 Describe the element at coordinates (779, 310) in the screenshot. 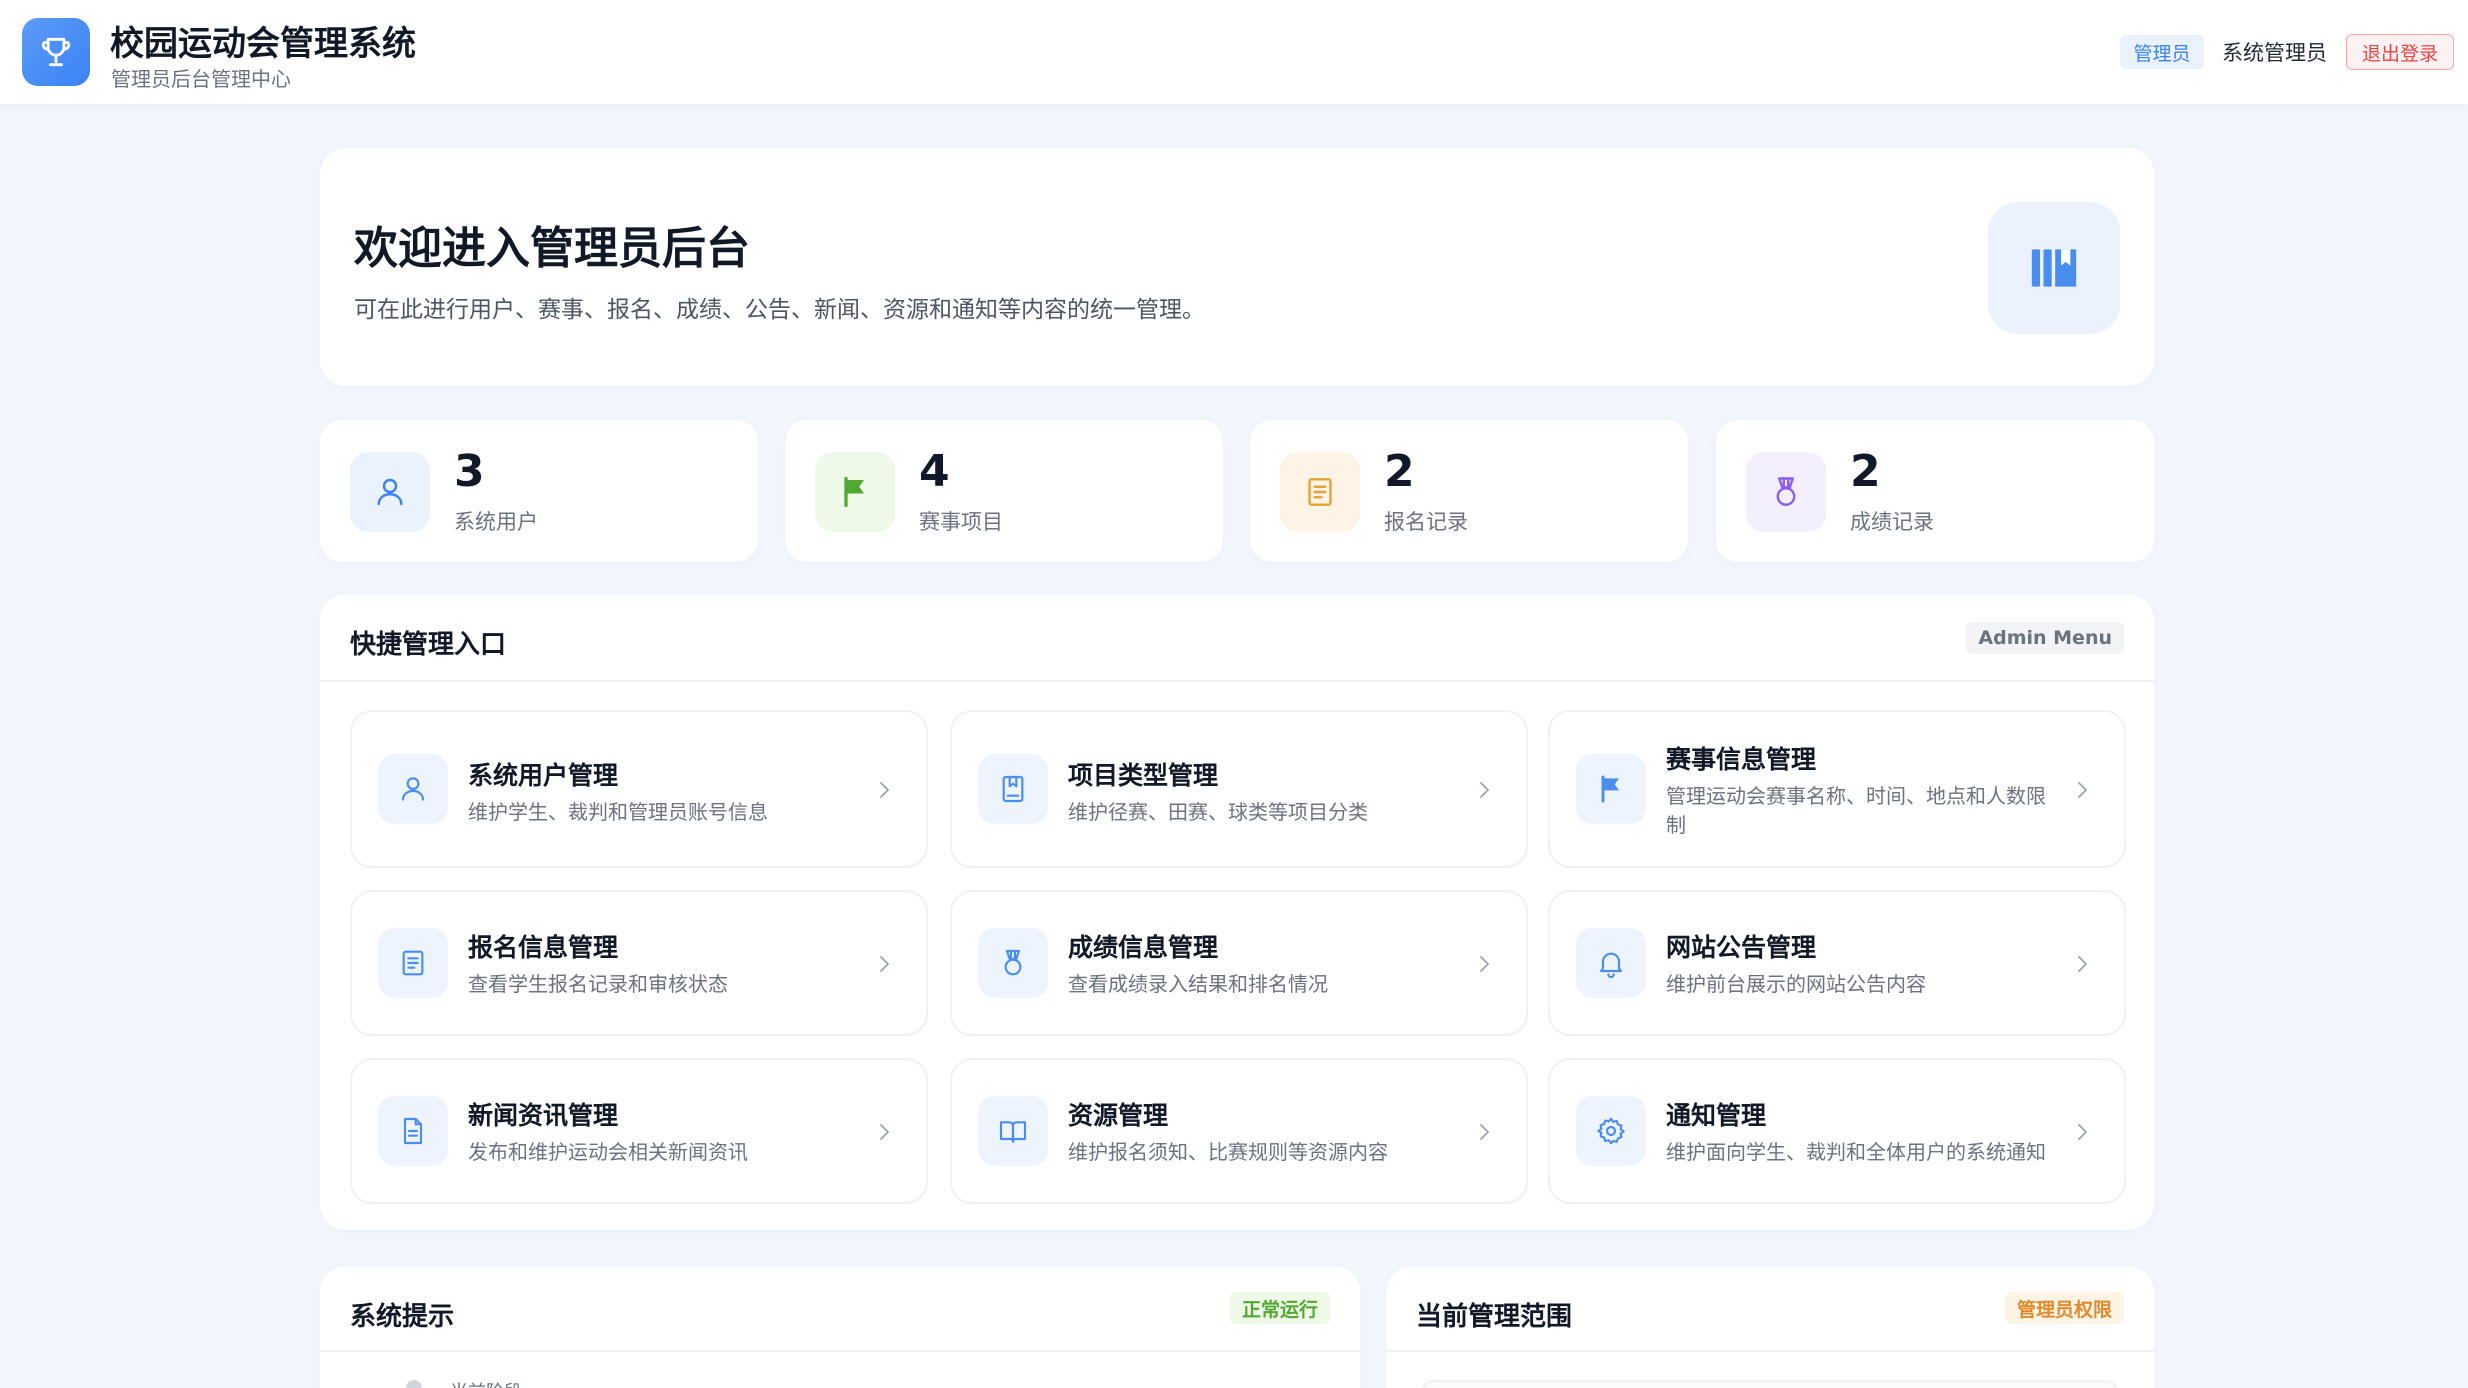

I see `welcome-description: 可在此进行用户、赛事、报名、成绩、公告、新闻、资源和通知等内容的统一管理。` at that location.